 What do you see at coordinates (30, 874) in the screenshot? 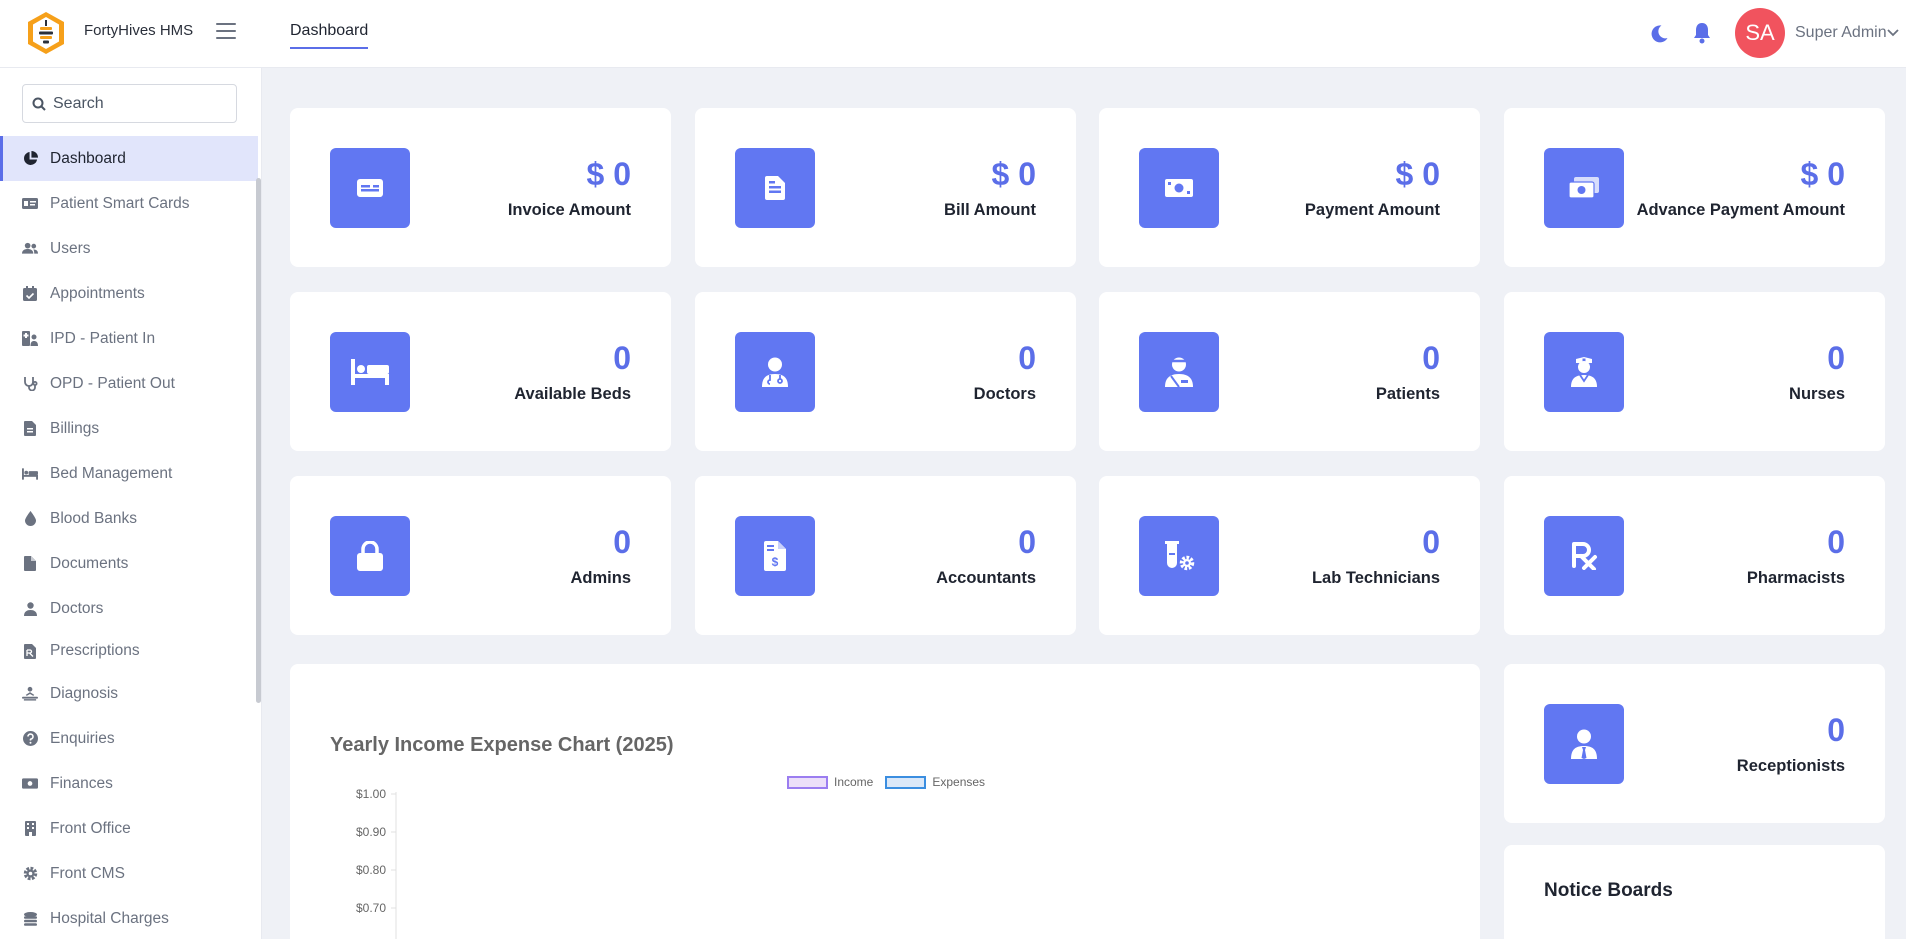
I see `gear-icon` at bounding box center [30, 874].